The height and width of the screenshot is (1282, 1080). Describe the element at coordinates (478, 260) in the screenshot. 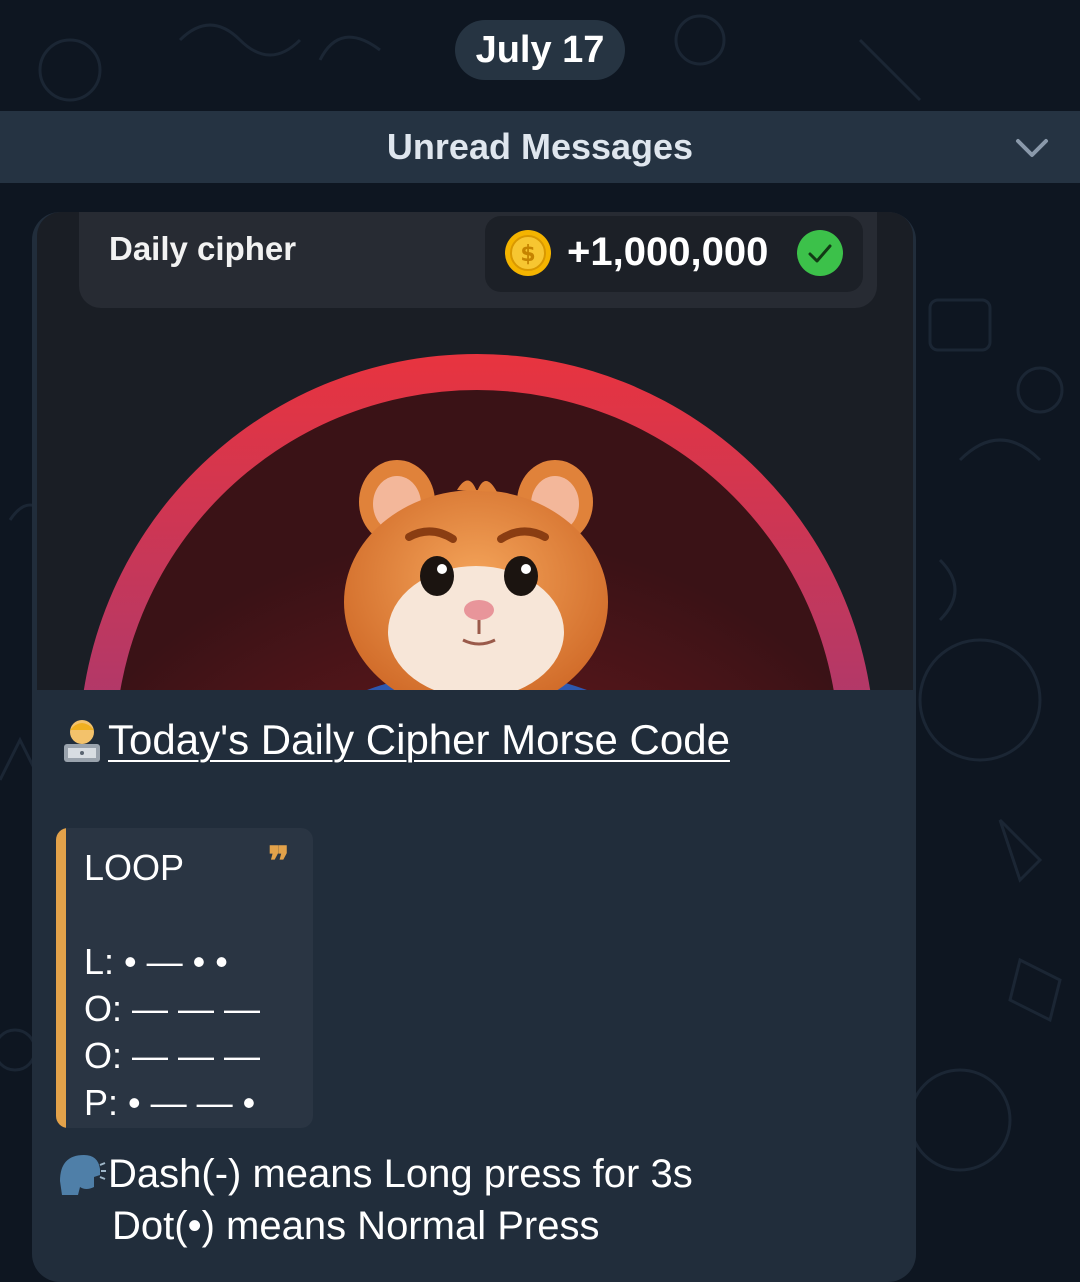

I see `daily-cipher-bar: Daily cipher $ +1,000,000` at that location.